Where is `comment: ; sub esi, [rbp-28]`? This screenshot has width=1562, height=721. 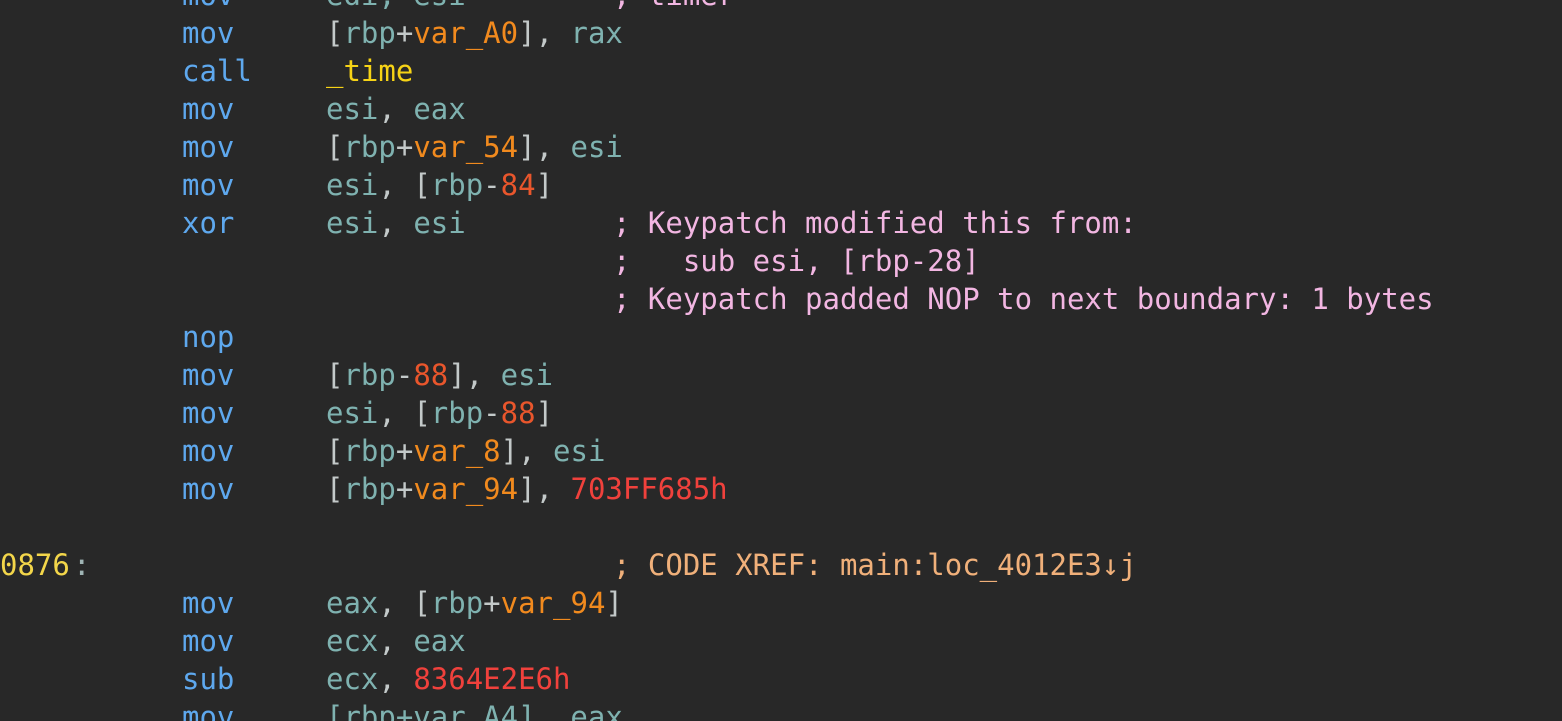 comment: ; sub esi, [rbp-28] is located at coordinates (796, 261).